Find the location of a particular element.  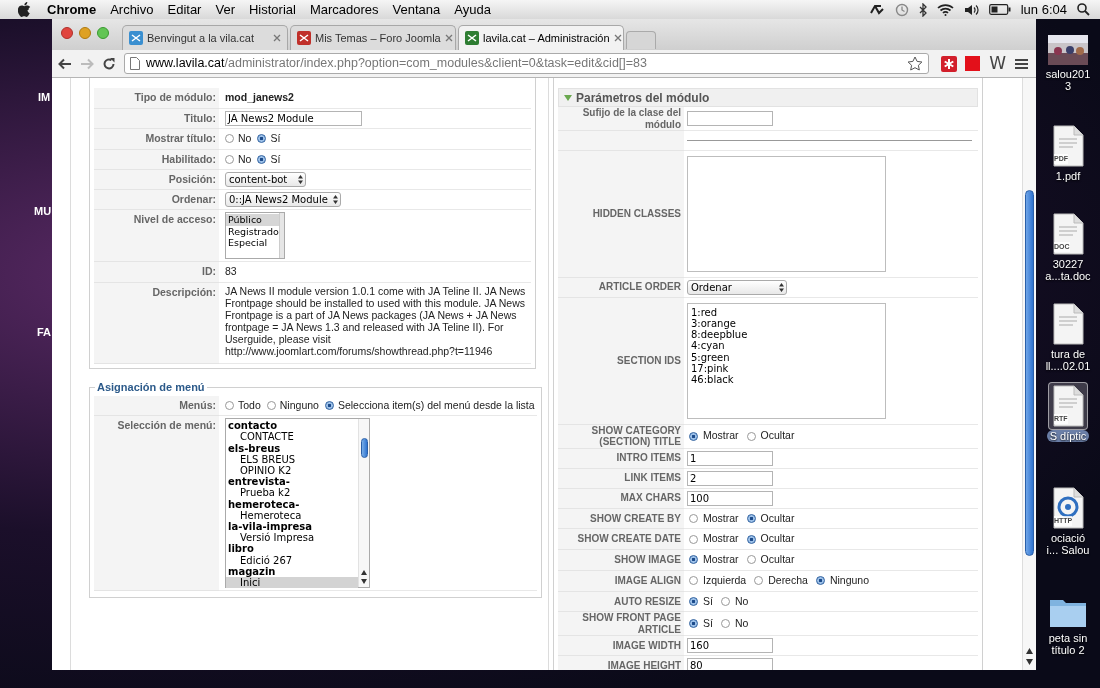

clock-icon is located at coordinates (901, 9).